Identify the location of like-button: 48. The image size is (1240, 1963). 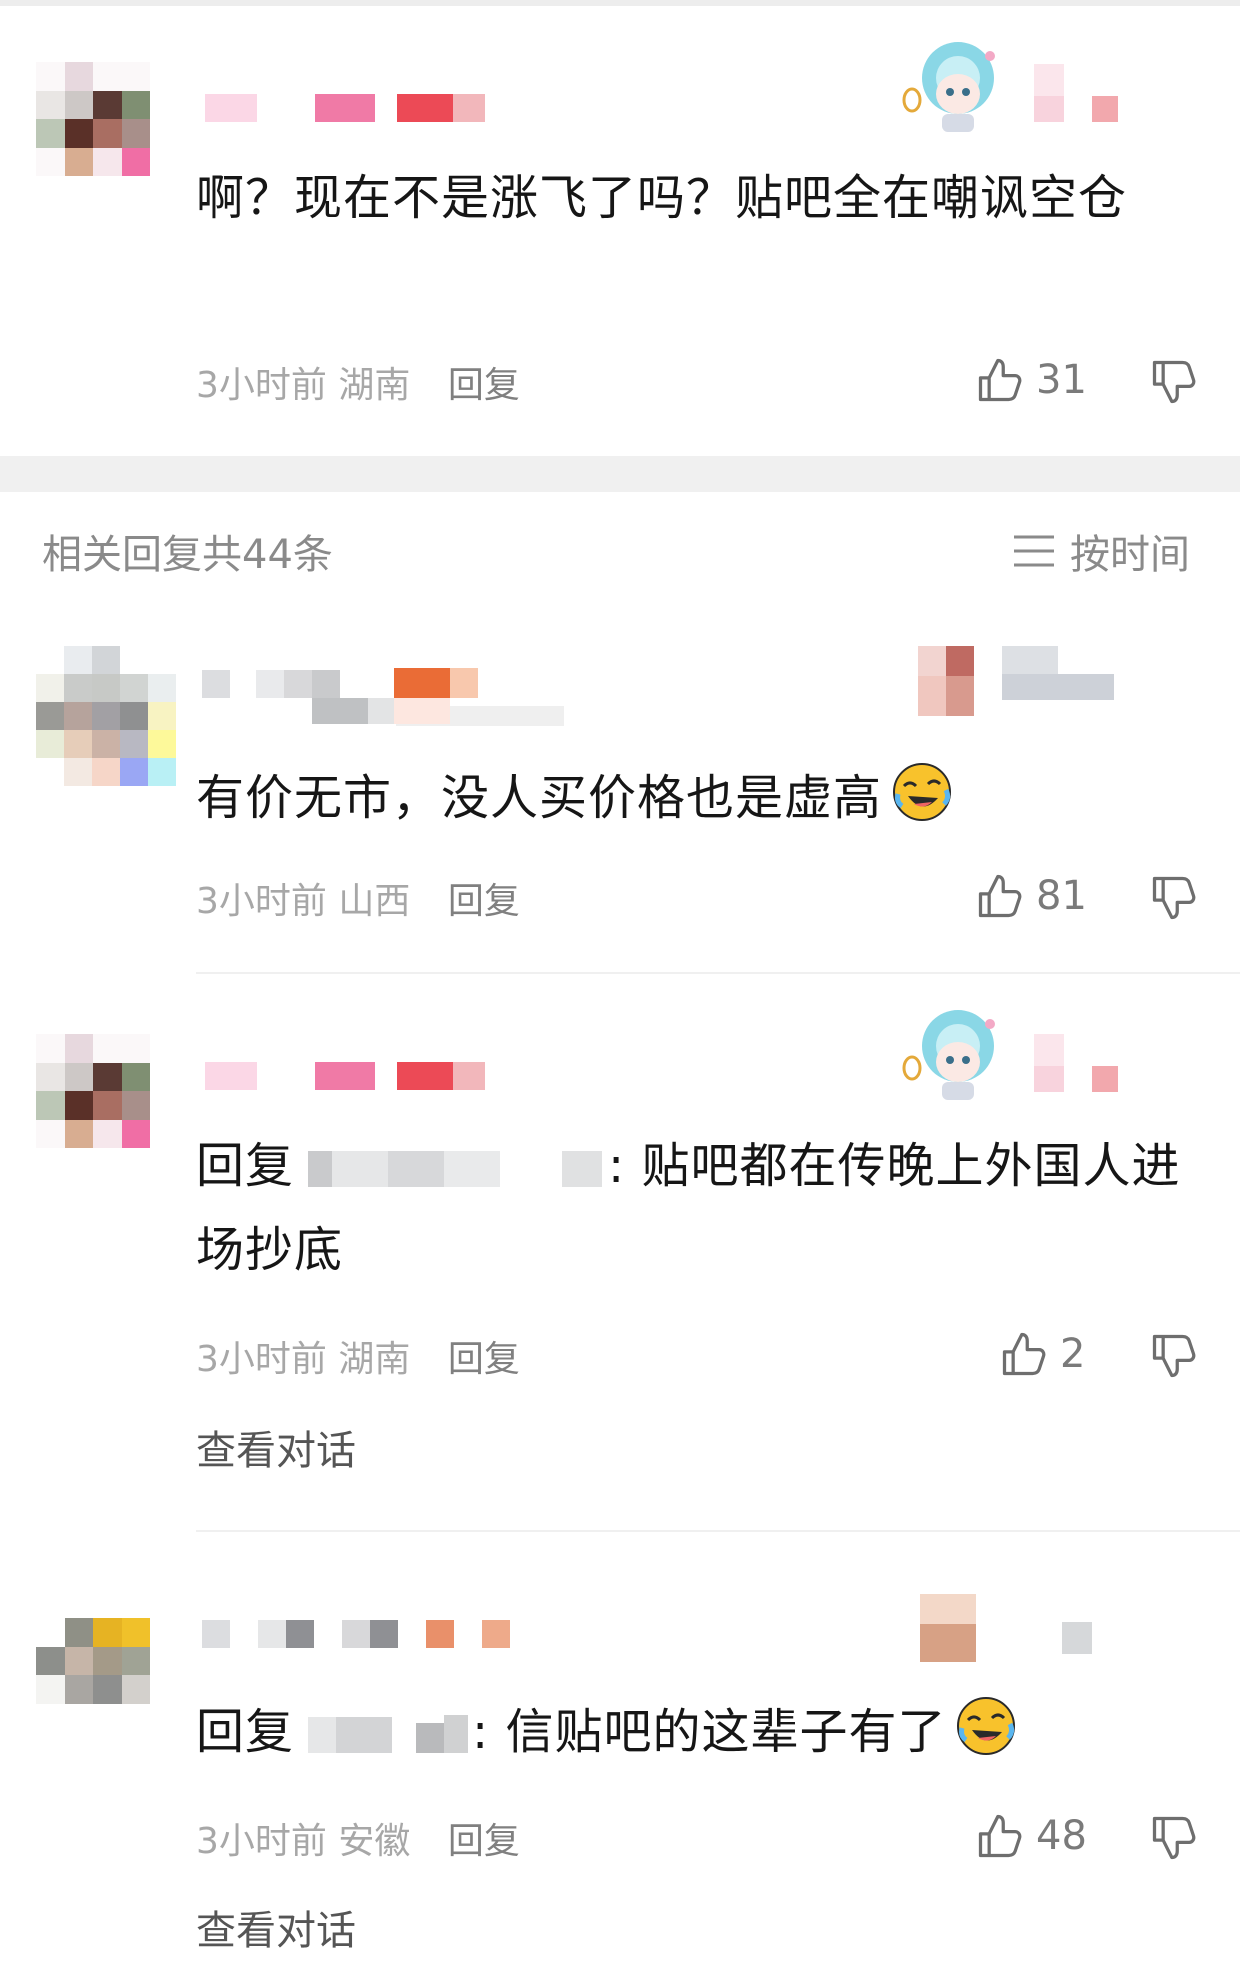
(1030, 1836).